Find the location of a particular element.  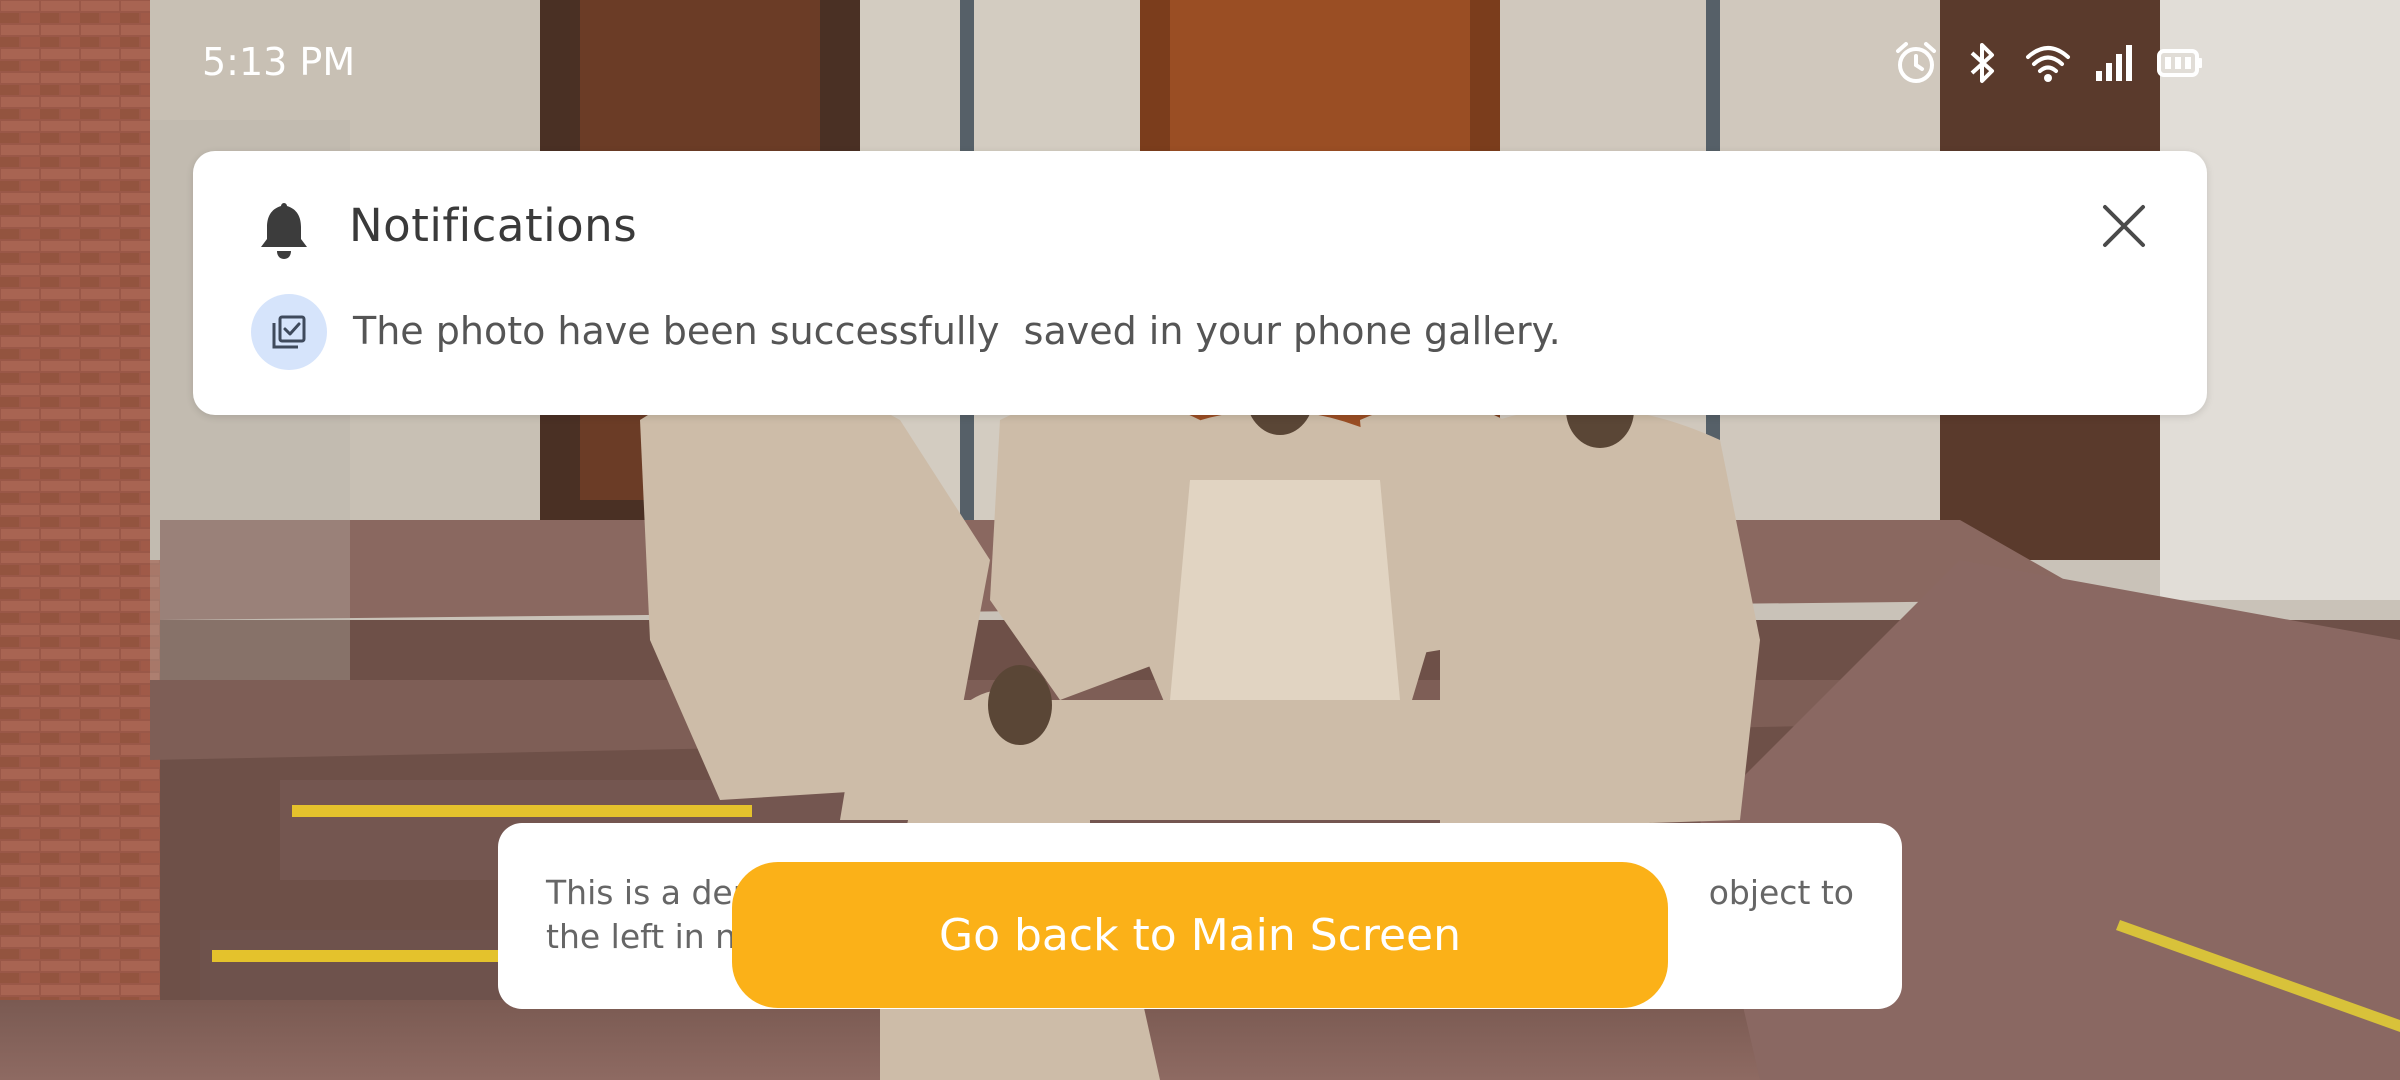

bluetooth-icon is located at coordinates (1982, 63).